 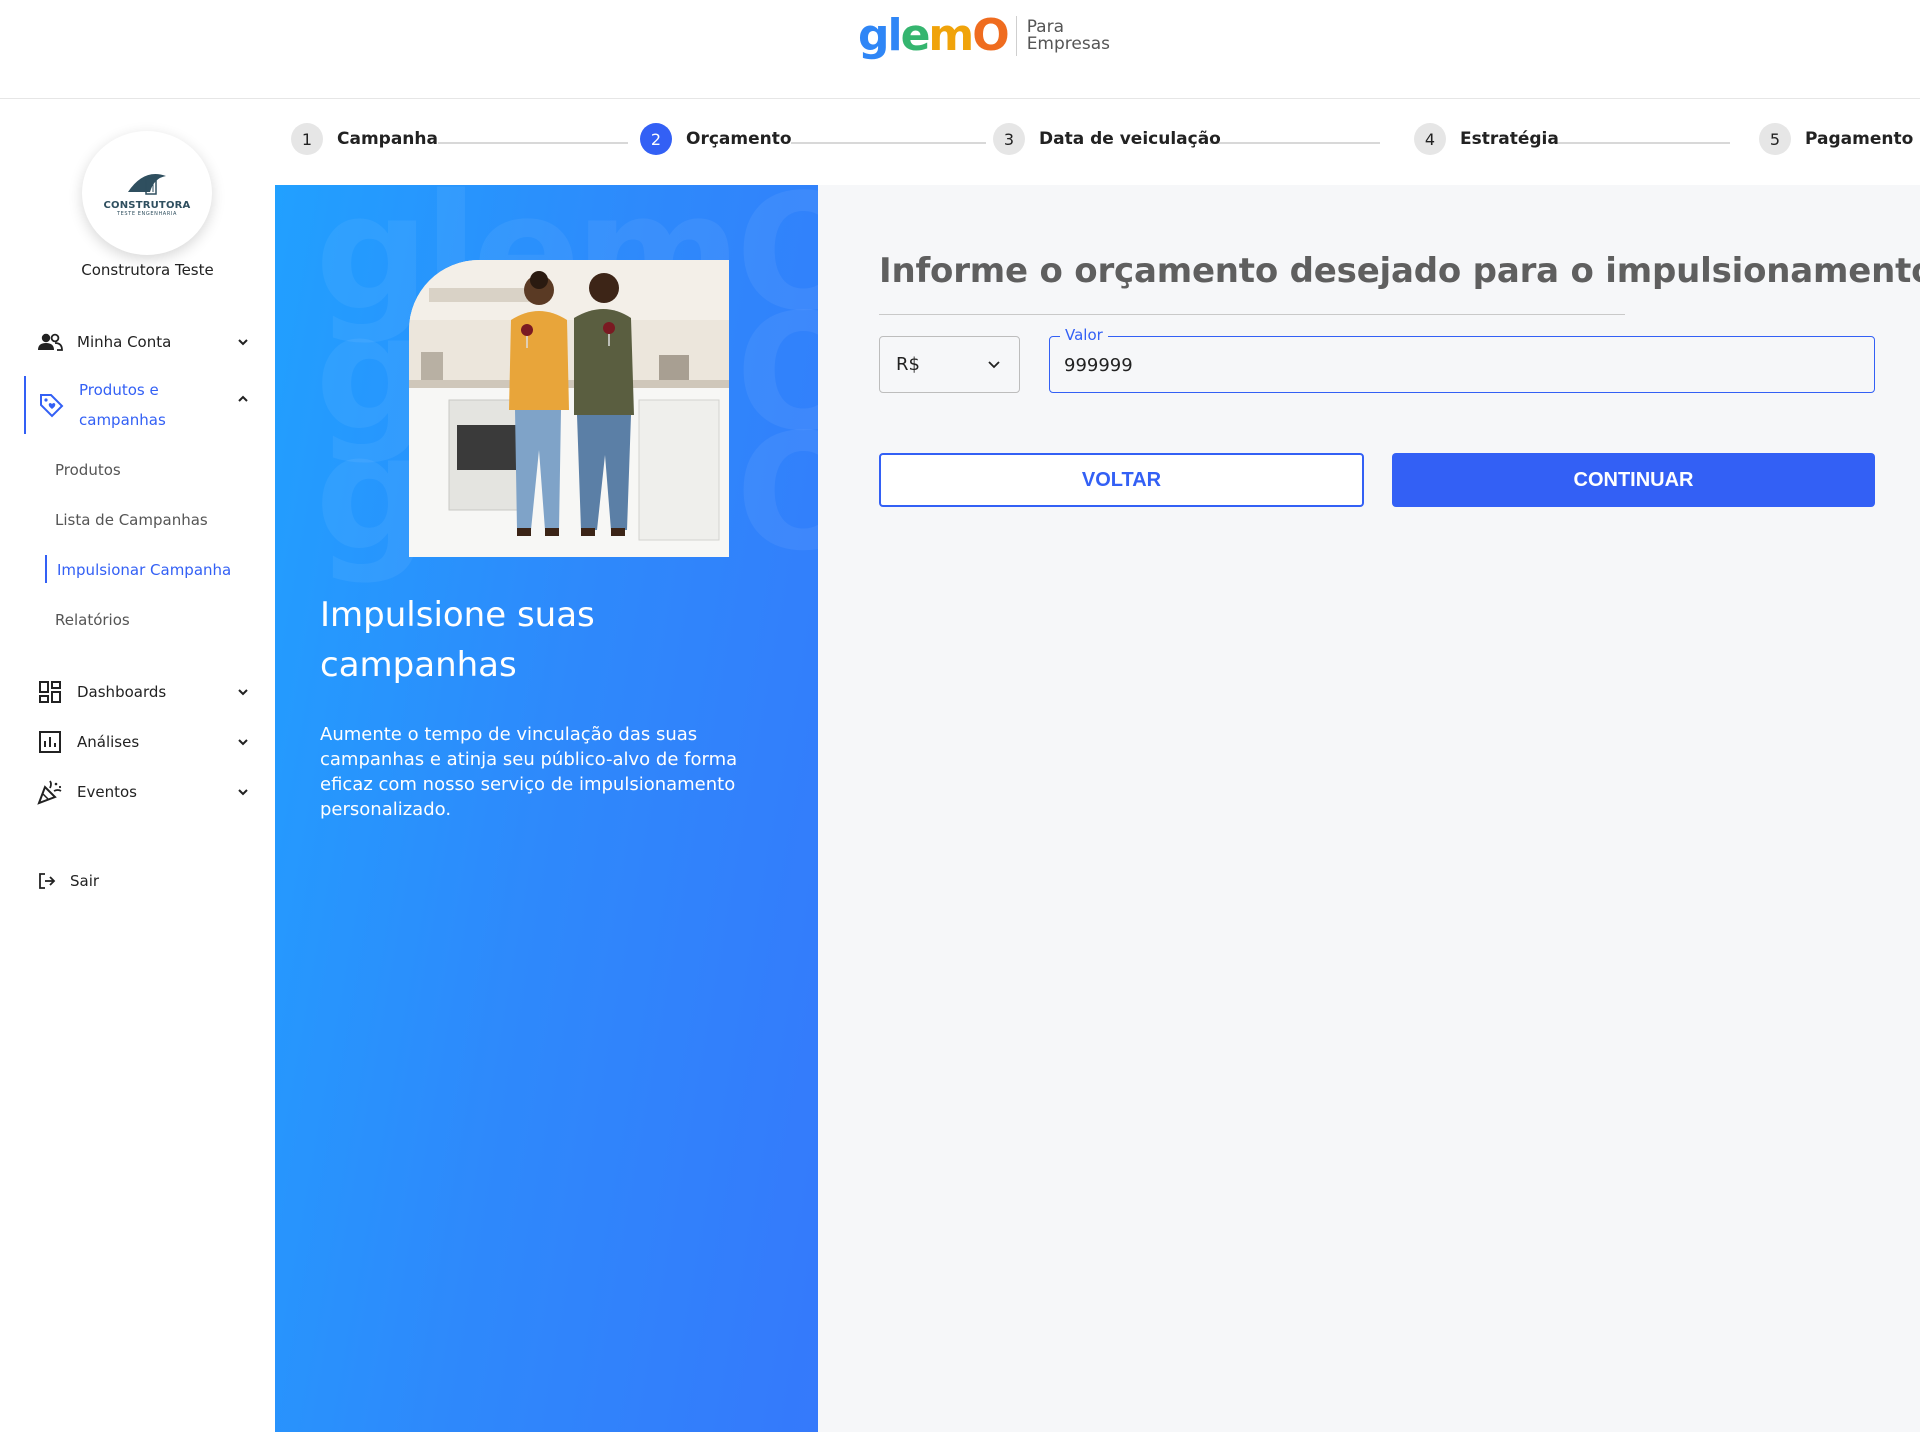 What do you see at coordinates (457, 640) in the screenshot?
I see `promo-title: Impulsione suas campanhas` at bounding box center [457, 640].